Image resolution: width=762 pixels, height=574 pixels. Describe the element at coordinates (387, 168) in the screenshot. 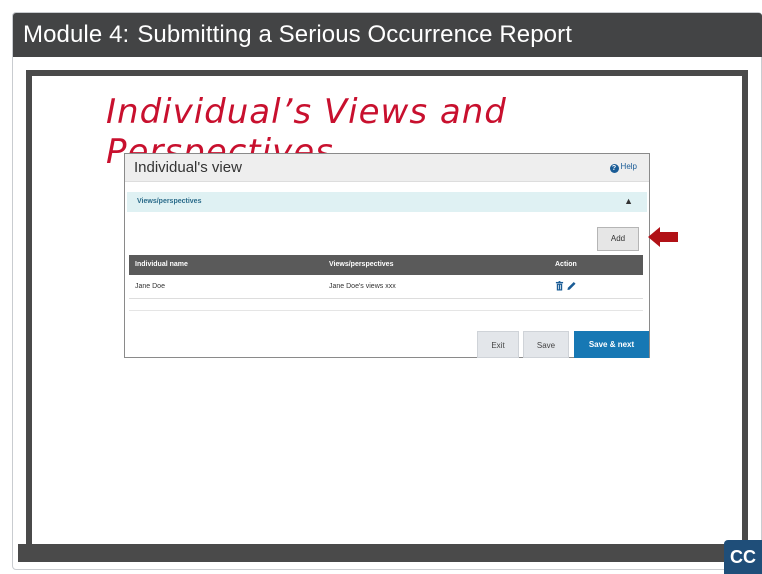

I see `form-header: Individual's view ? Help` at that location.